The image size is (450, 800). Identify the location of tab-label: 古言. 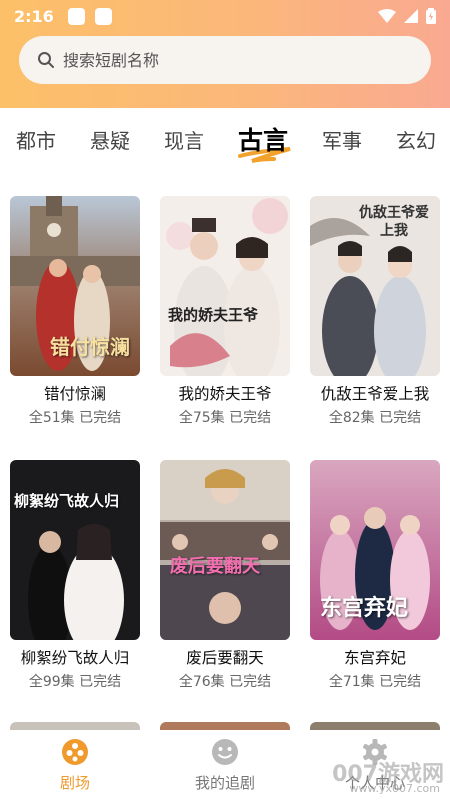
(262, 140).